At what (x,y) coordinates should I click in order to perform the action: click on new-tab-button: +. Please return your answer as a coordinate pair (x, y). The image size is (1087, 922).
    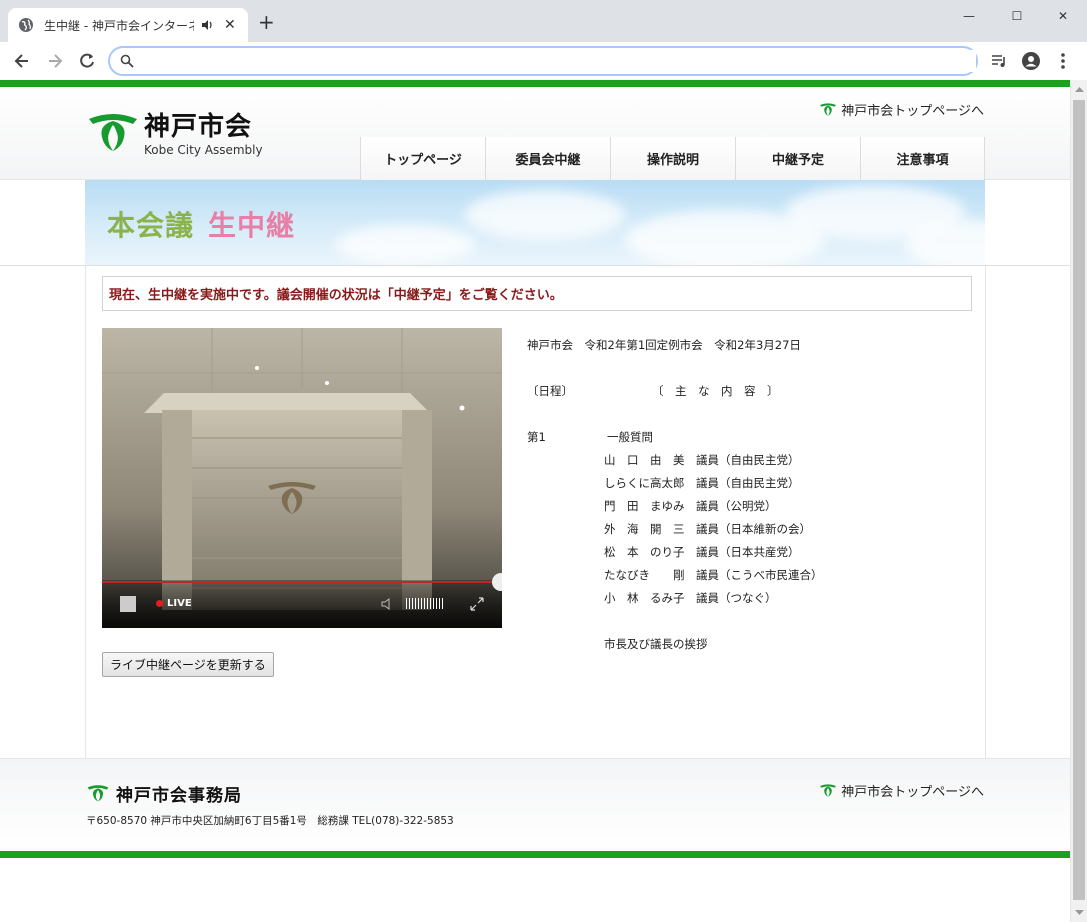
    Looking at the image, I should click on (266, 22).